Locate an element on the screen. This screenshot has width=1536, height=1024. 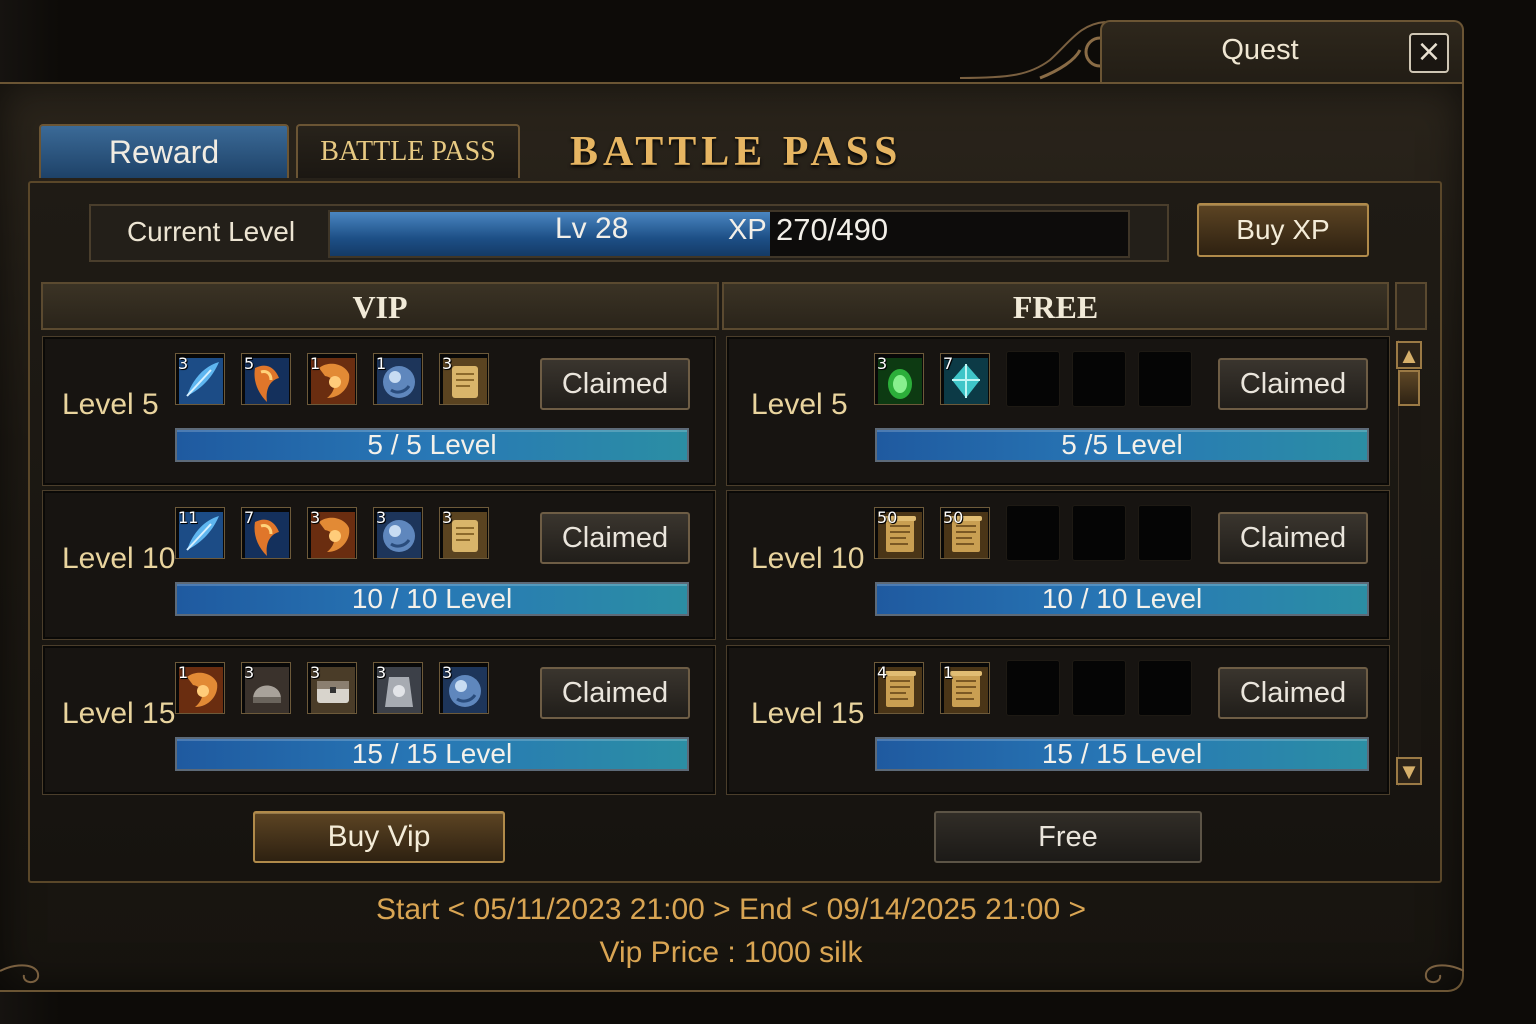
buy-xp-button: Buy XP is located at coordinates (1283, 230).